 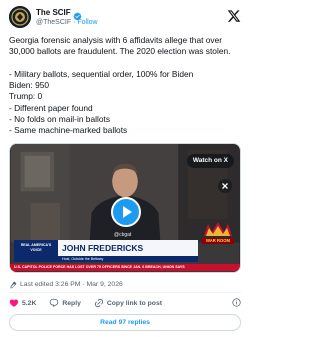 What do you see at coordinates (126, 212) in the screenshot?
I see `play-button-icon` at bounding box center [126, 212].